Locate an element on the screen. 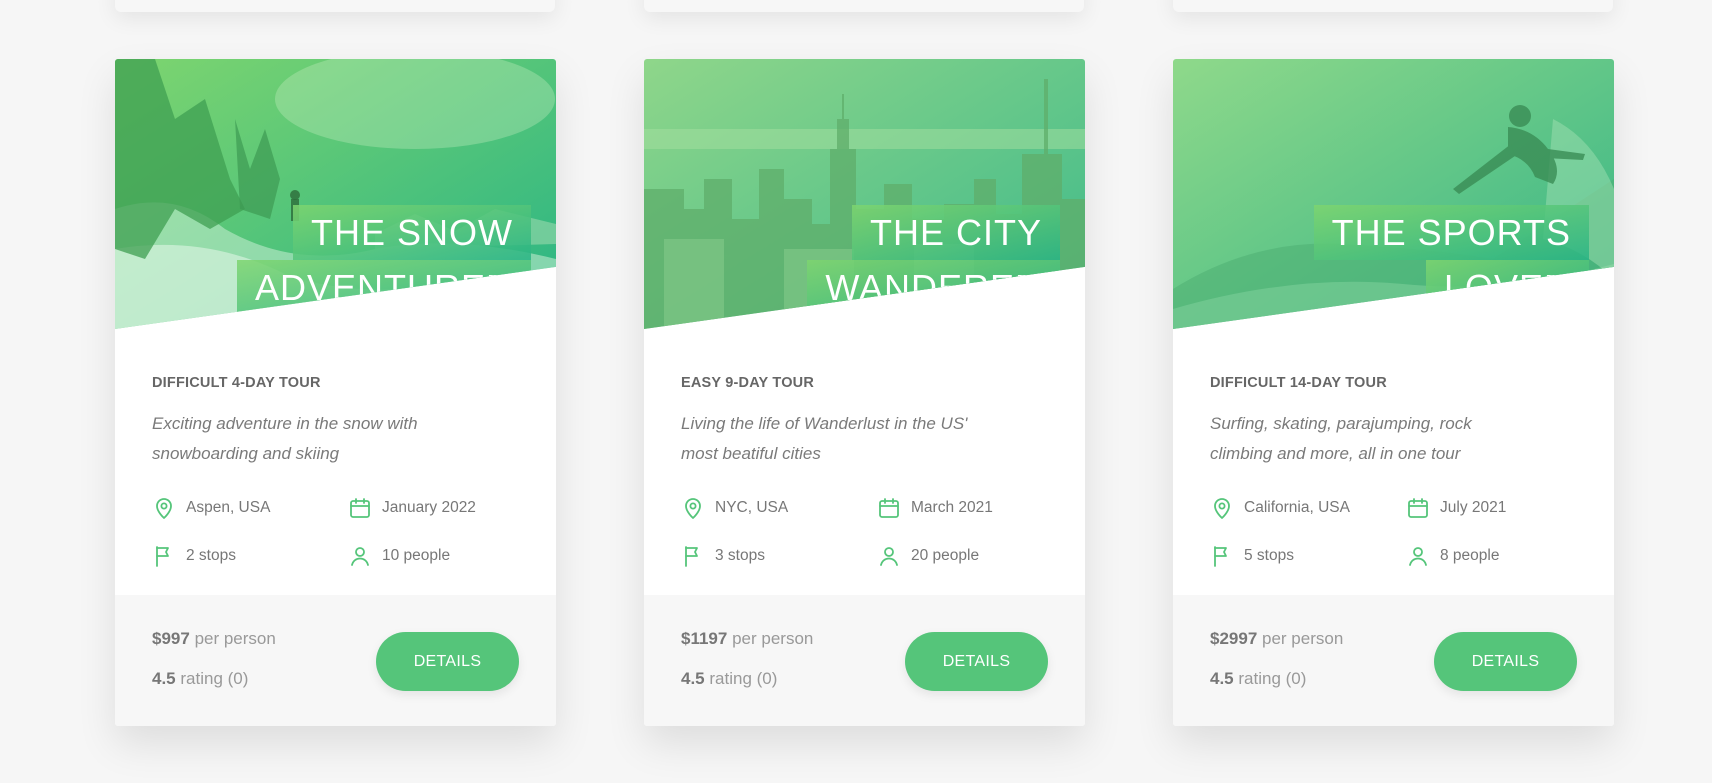 The width and height of the screenshot is (1712, 783). location-text: NYC, USA is located at coordinates (752, 507).